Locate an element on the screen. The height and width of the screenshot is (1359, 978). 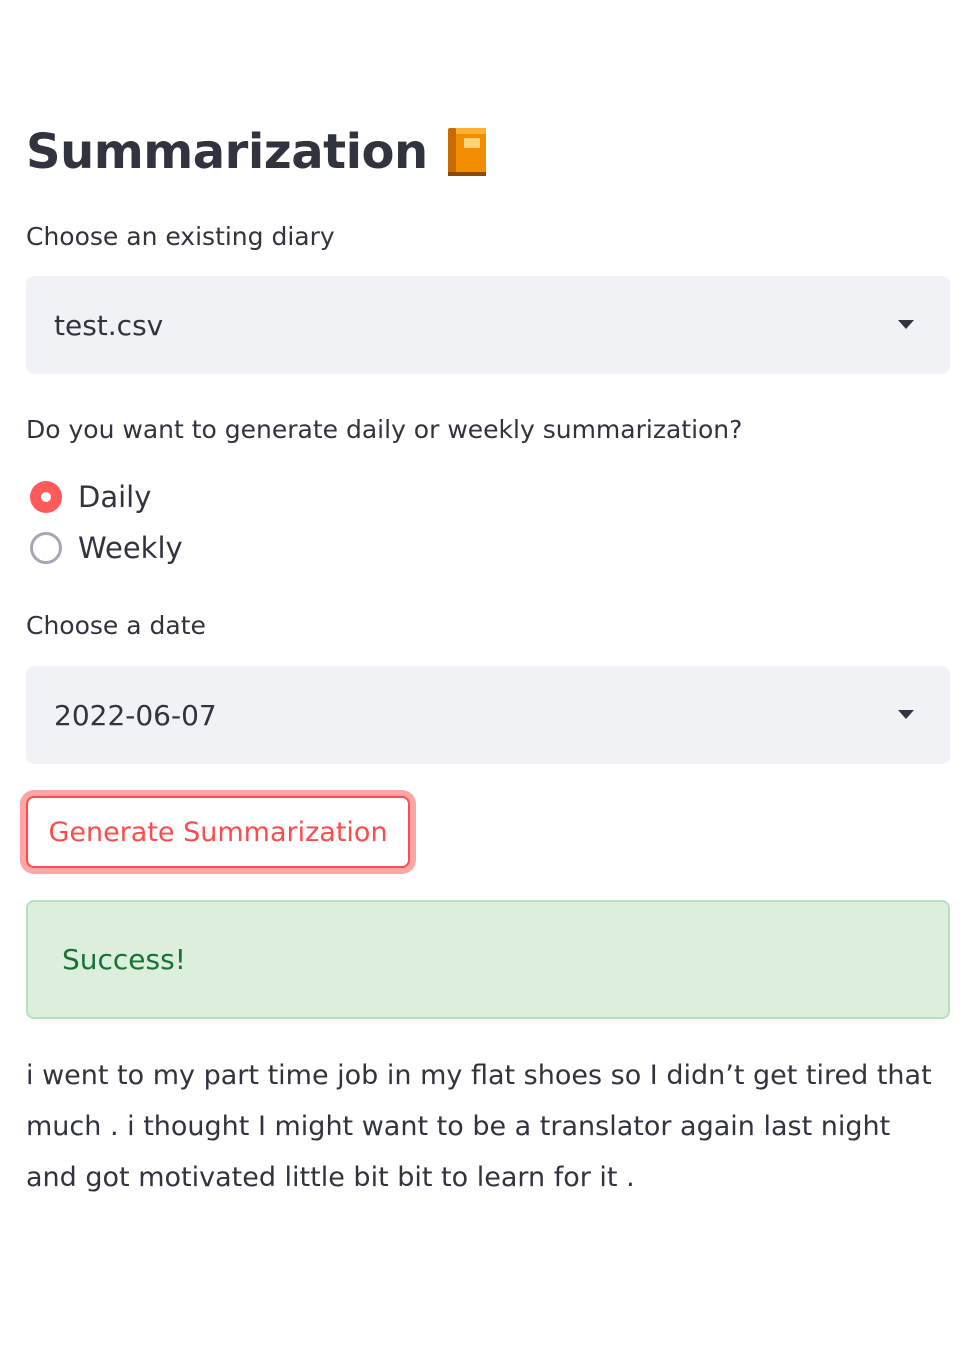
radio-option-weekly: Weekly is located at coordinates (106, 548).